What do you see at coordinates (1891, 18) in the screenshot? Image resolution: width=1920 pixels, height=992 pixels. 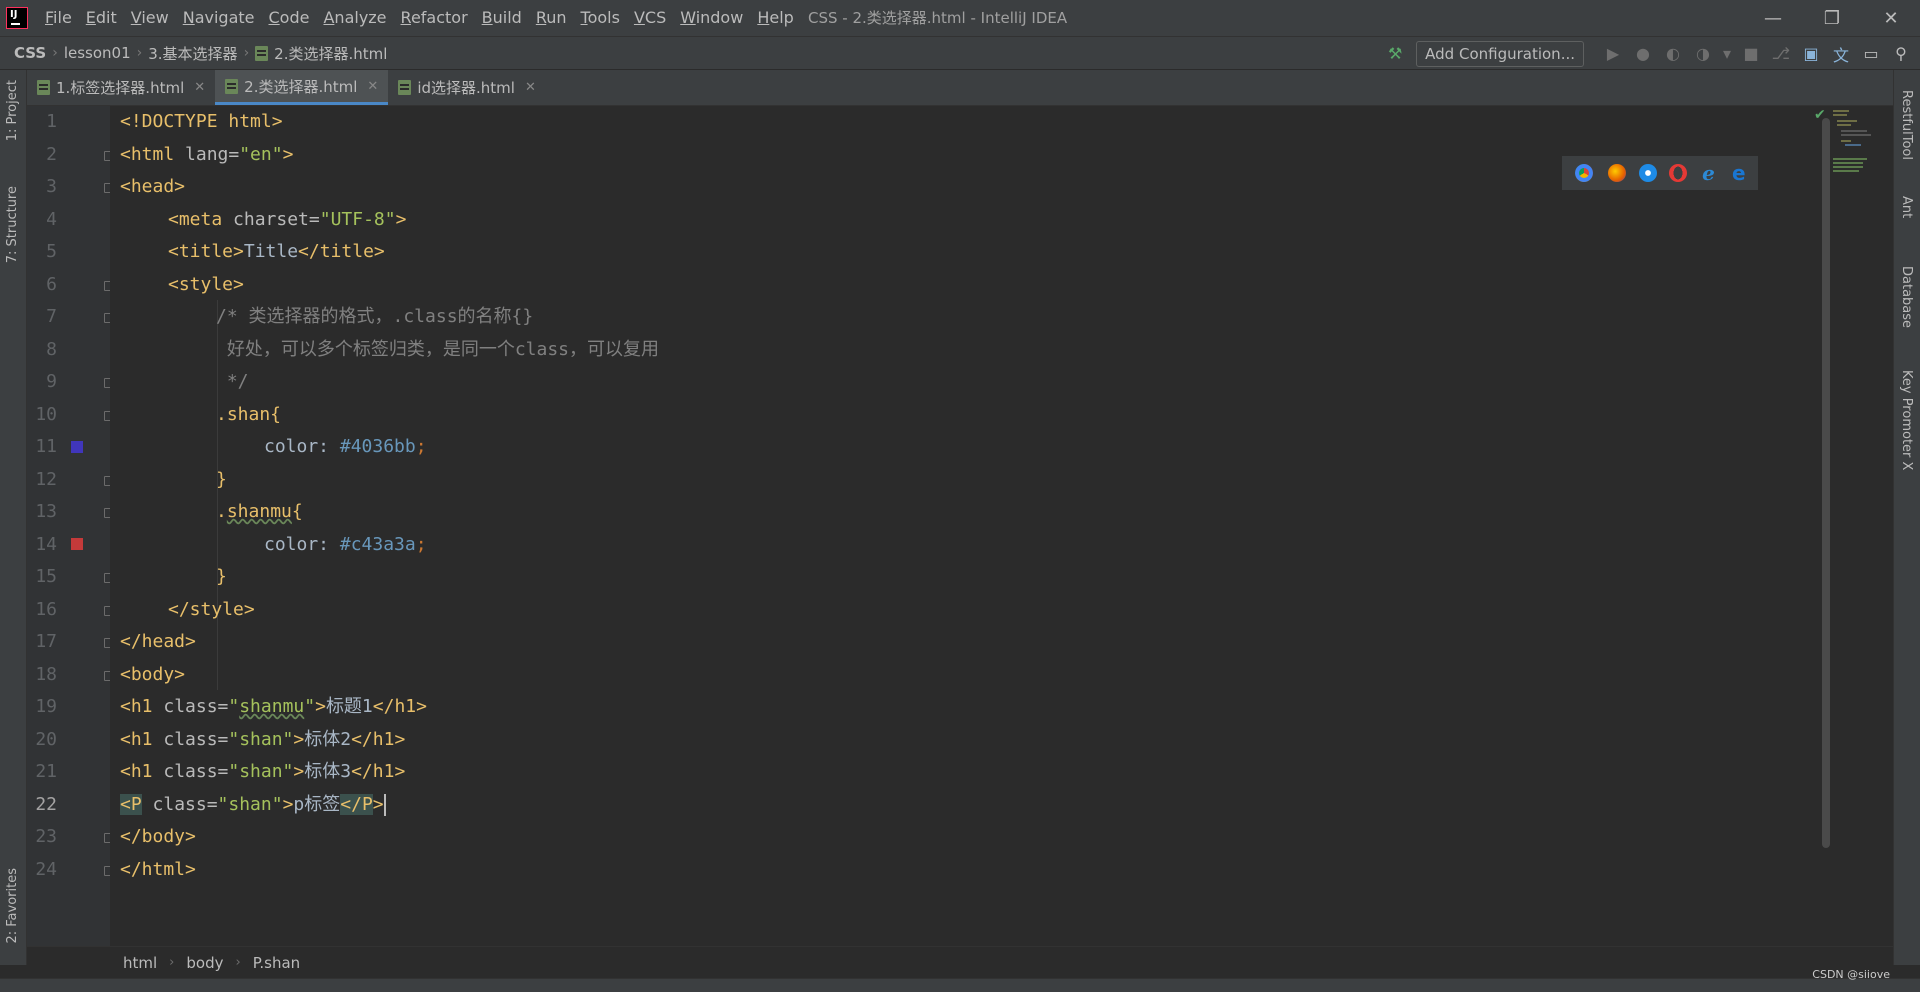 I see `close-window-button: ✕` at bounding box center [1891, 18].